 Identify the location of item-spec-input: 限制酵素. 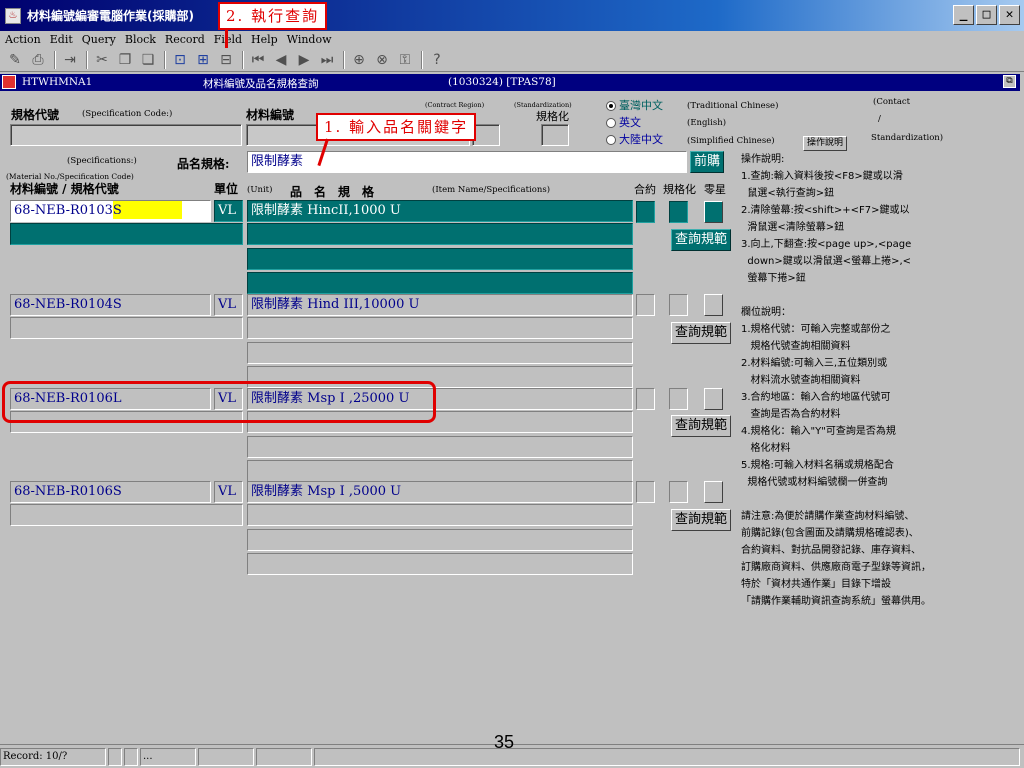
(467, 162).